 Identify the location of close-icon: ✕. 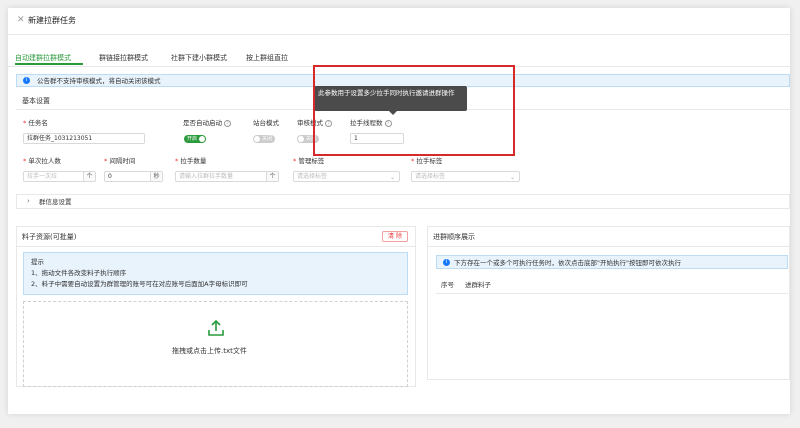
(21, 20).